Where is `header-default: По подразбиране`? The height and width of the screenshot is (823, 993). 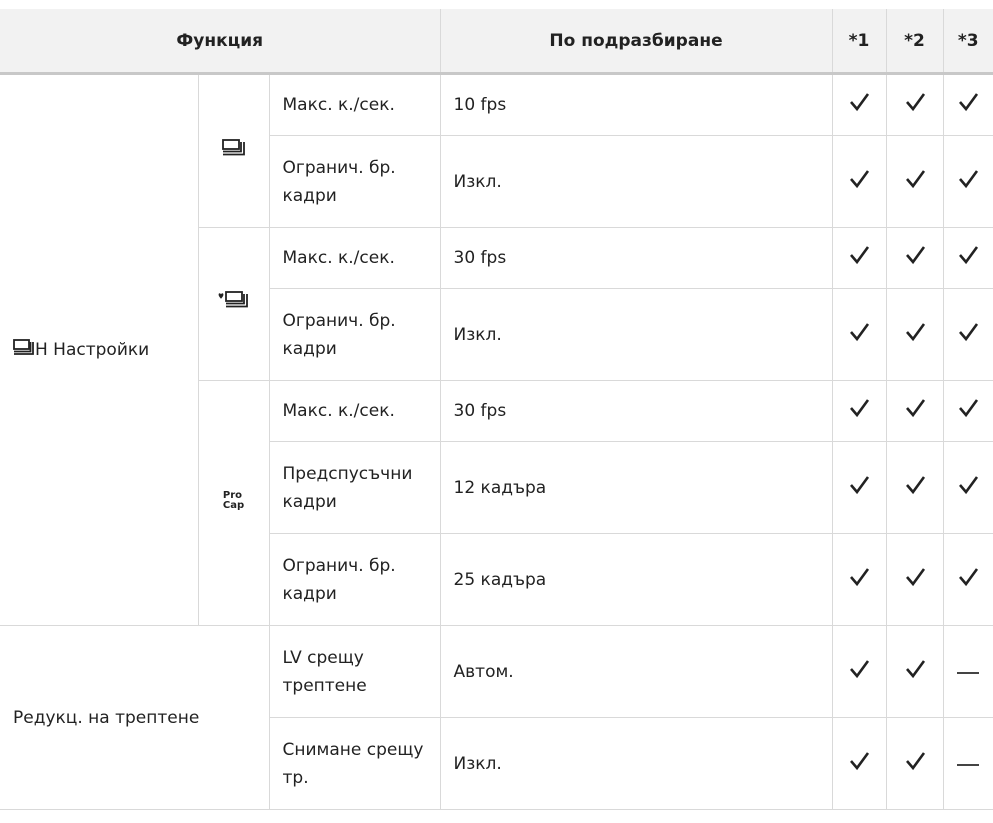 header-default: По подразбиране is located at coordinates (636, 42).